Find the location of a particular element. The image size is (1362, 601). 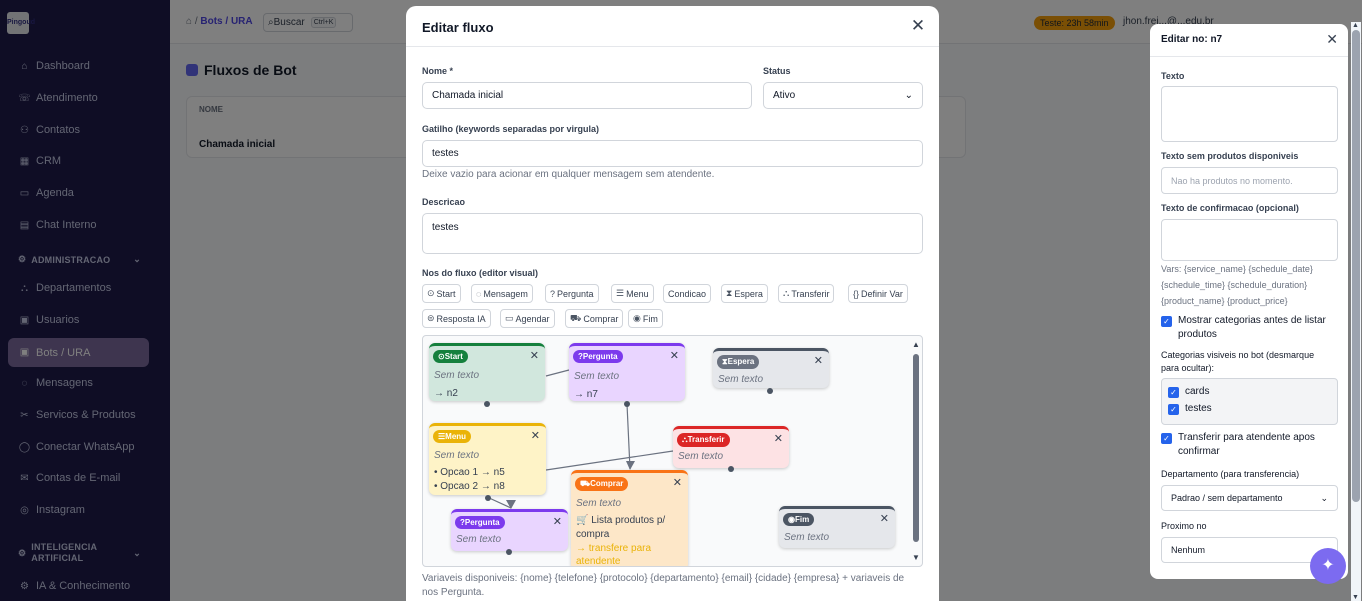

node-tag-pergunta: ?Pergunta is located at coordinates (480, 522).